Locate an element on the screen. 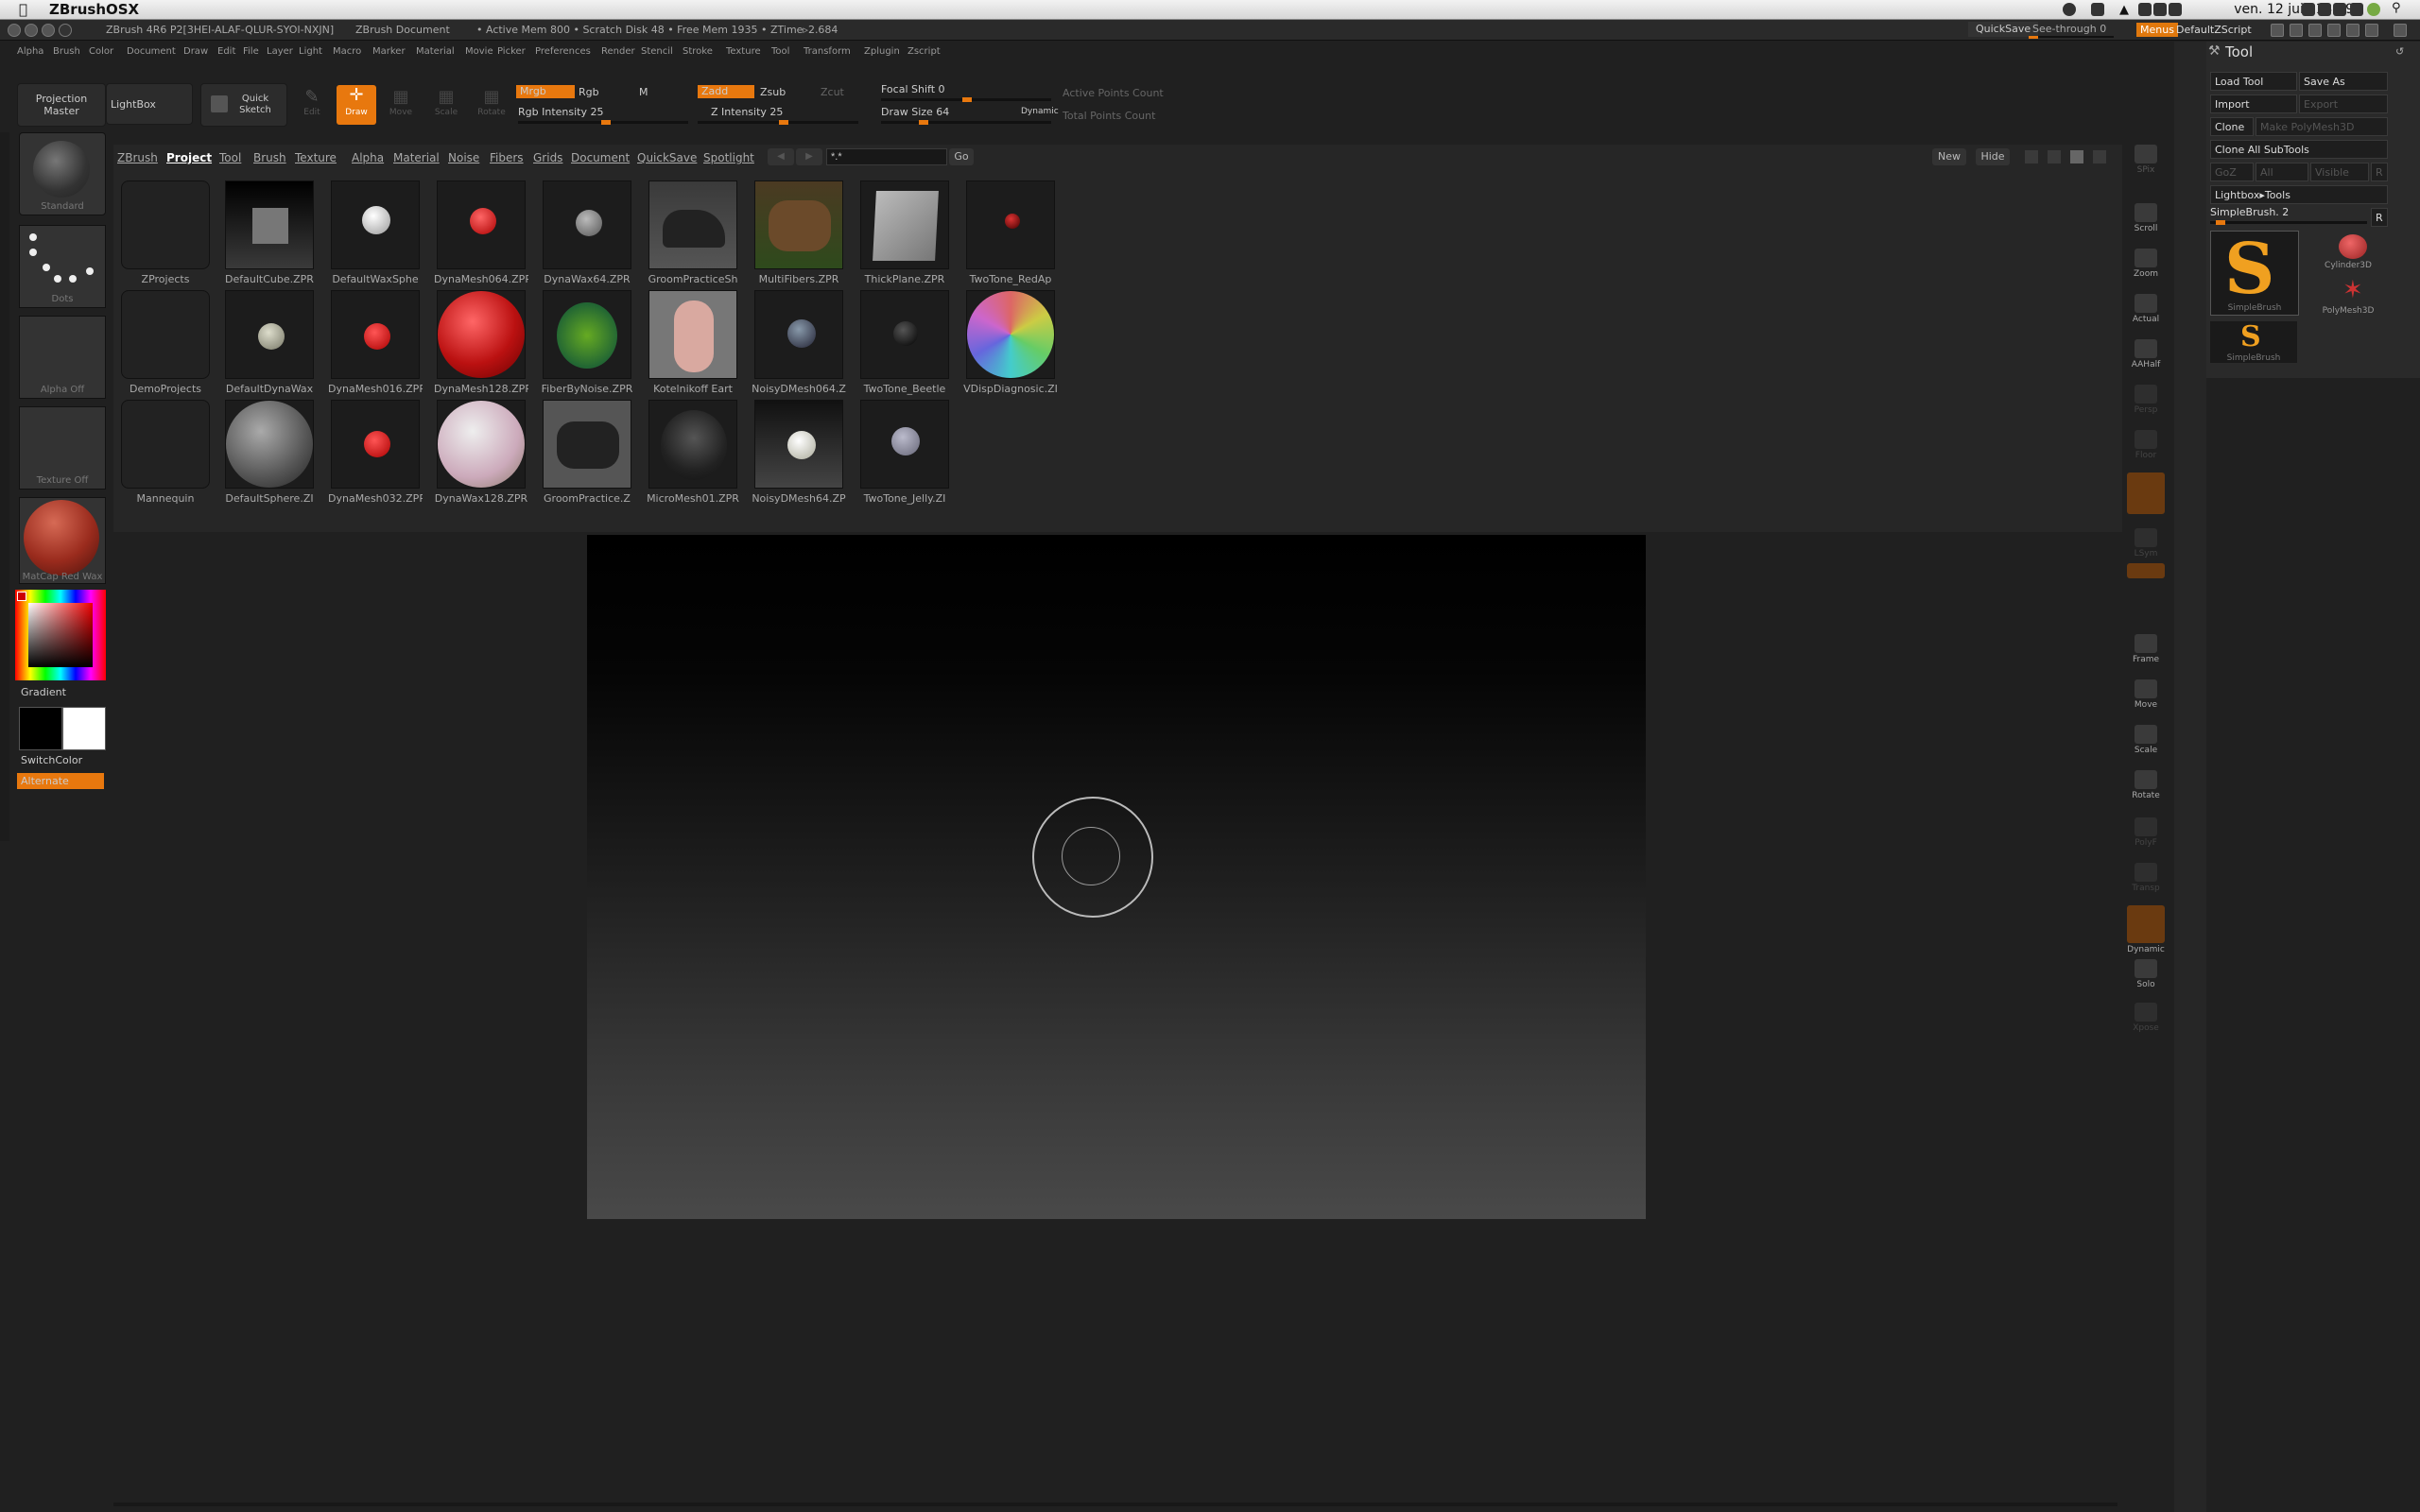 The height and width of the screenshot is (1512, 2420). export-button: Export is located at coordinates (2343, 103).